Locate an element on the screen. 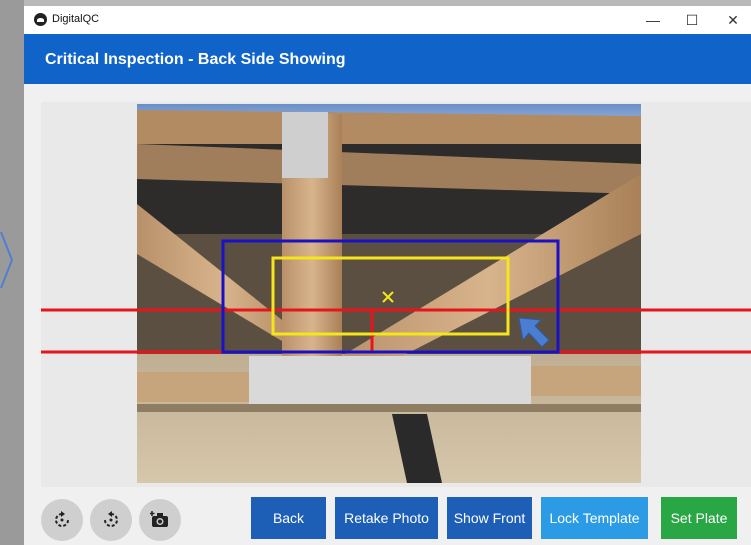  inner-template-box is located at coordinates (390, 296).